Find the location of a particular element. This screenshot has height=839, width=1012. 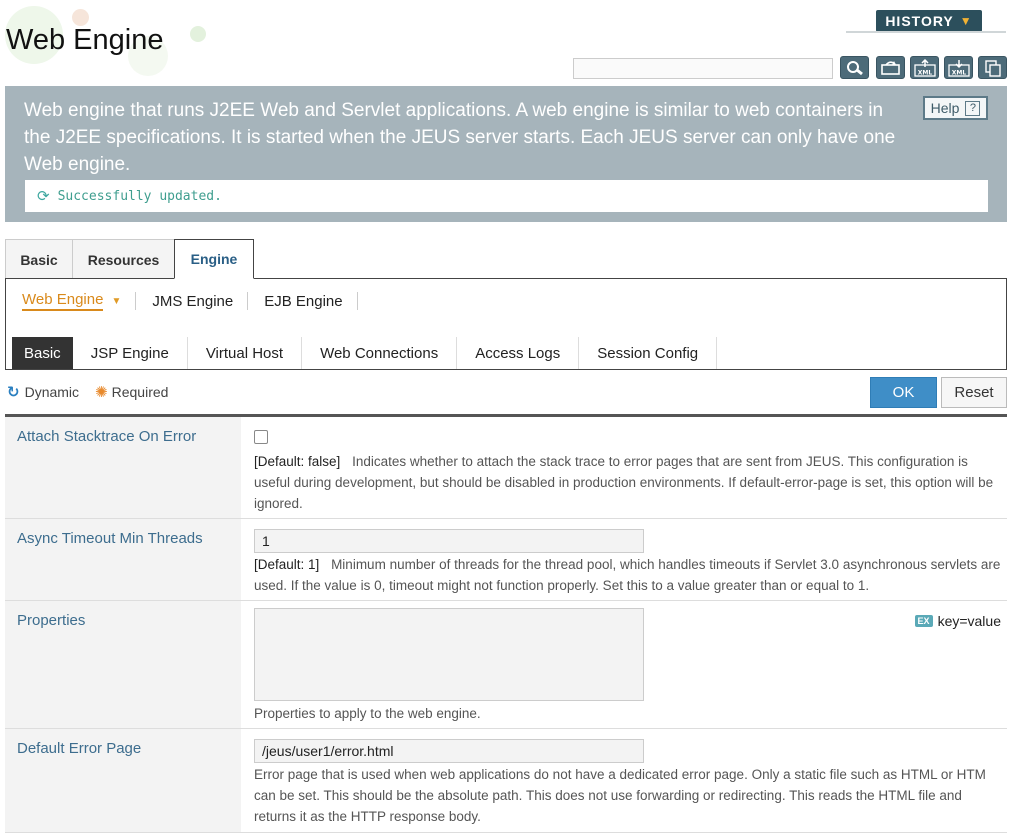

help-button: Help ? is located at coordinates (955, 108).